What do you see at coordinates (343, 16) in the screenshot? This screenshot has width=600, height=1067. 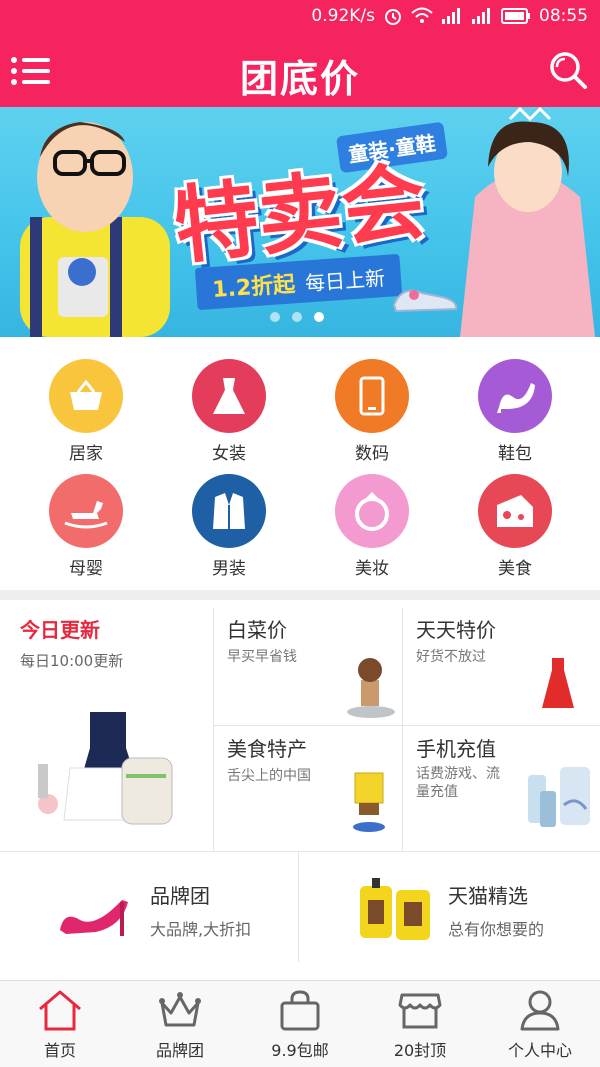 I see `network-speed: 0.92K/s` at bounding box center [343, 16].